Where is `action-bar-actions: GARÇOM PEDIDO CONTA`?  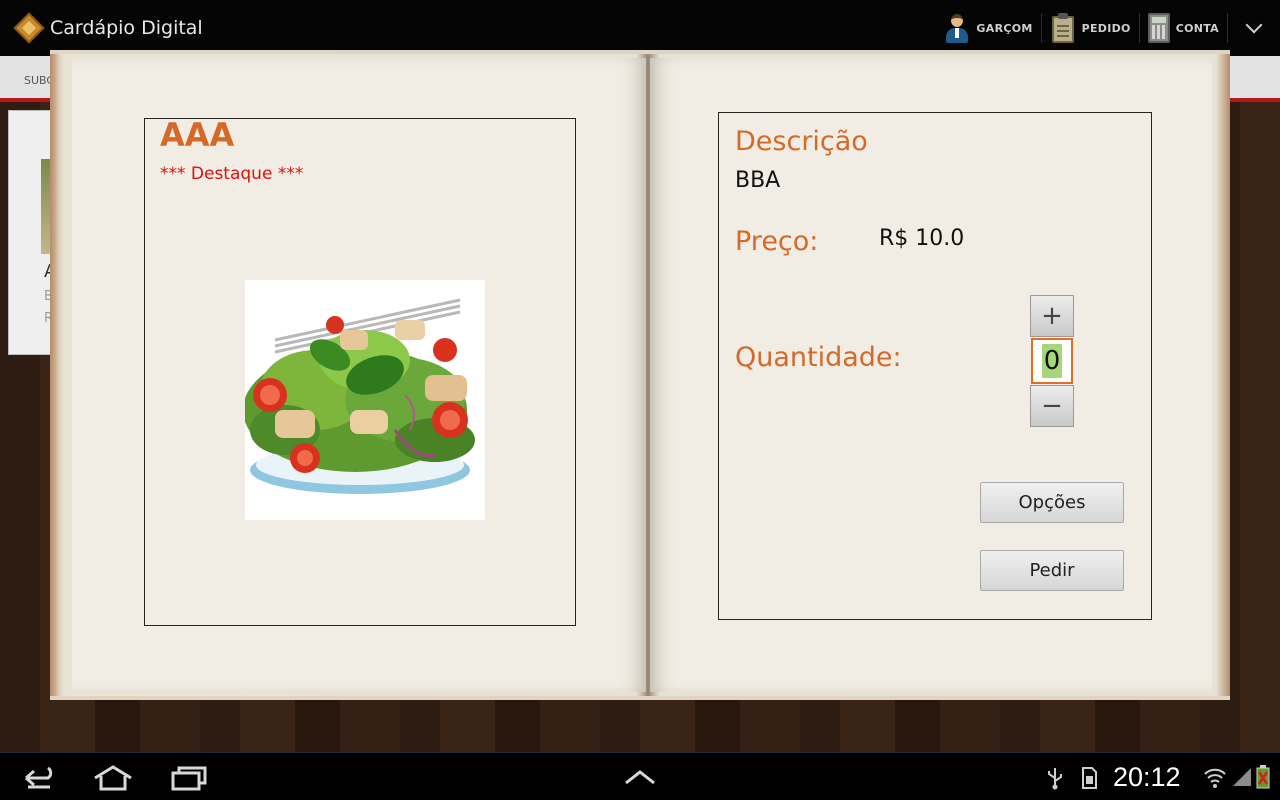 action-bar-actions: GARÇOM PEDIDO CONTA is located at coordinates (1108, 28).